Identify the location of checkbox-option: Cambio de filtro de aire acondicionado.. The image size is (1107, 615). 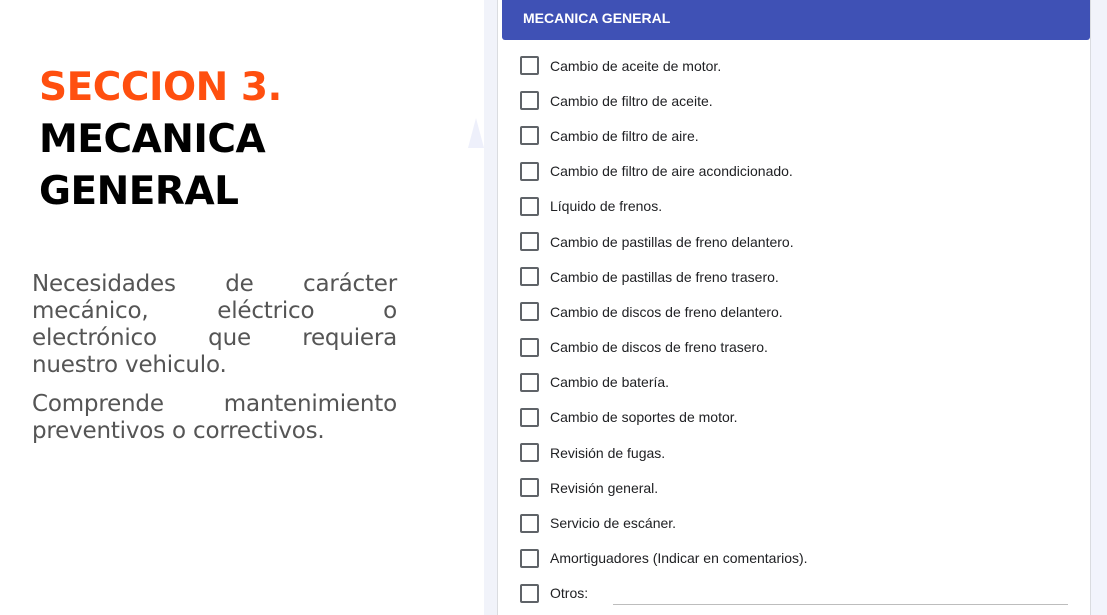
(800, 171).